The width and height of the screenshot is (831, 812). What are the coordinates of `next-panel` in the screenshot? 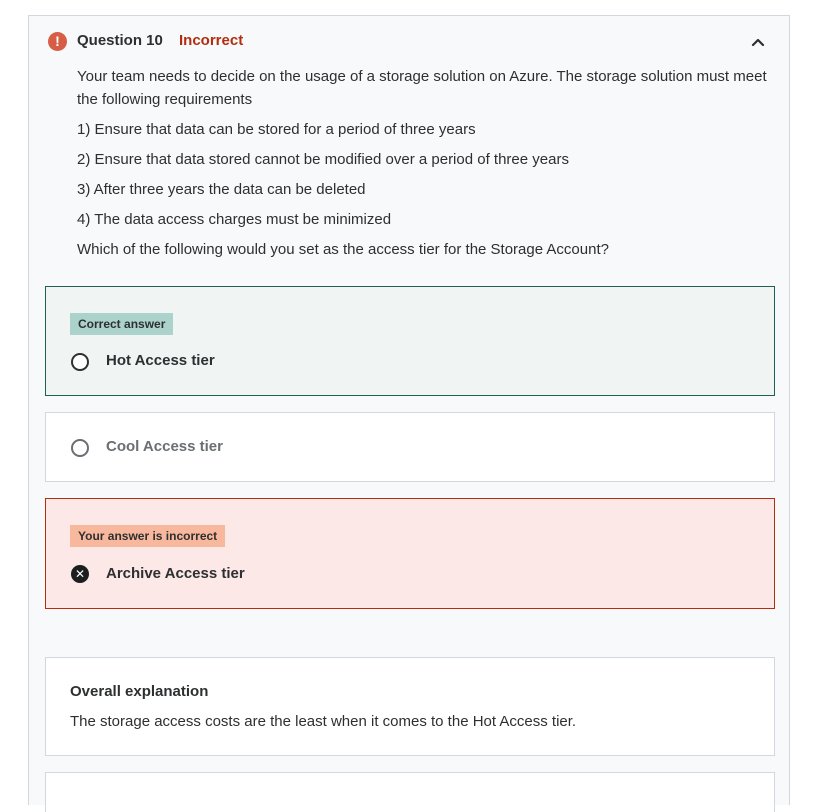 It's located at (410, 792).